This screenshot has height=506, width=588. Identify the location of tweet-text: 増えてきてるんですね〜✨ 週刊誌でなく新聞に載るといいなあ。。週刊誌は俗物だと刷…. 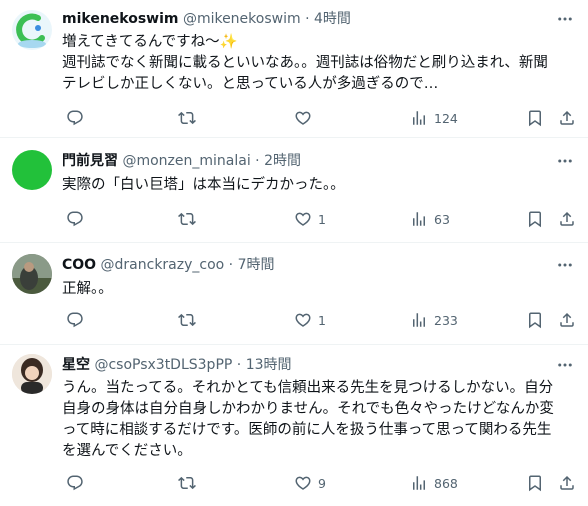
(320, 63).